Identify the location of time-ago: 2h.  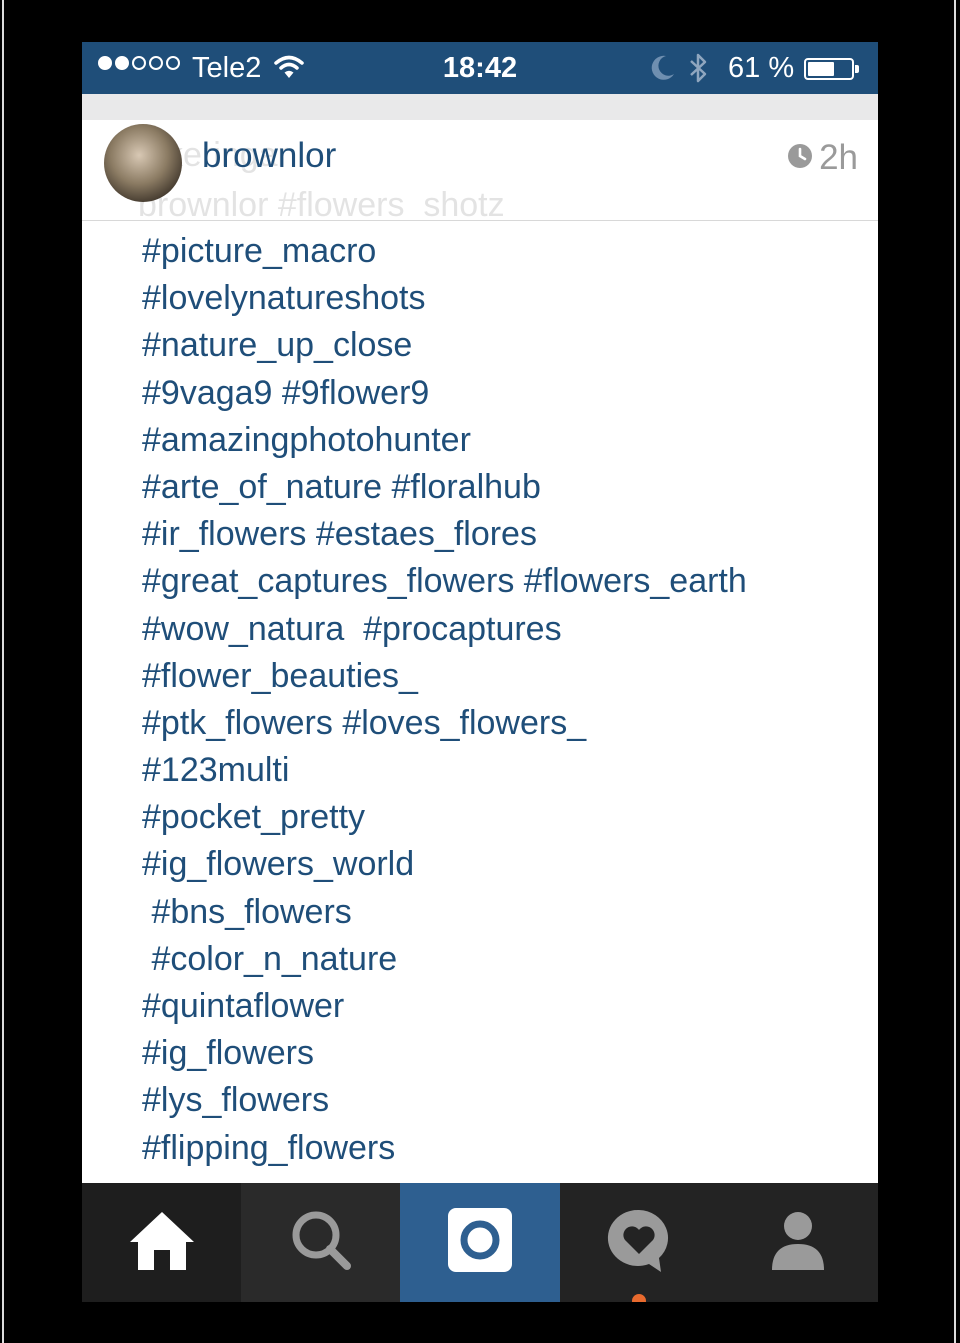
(838, 157).